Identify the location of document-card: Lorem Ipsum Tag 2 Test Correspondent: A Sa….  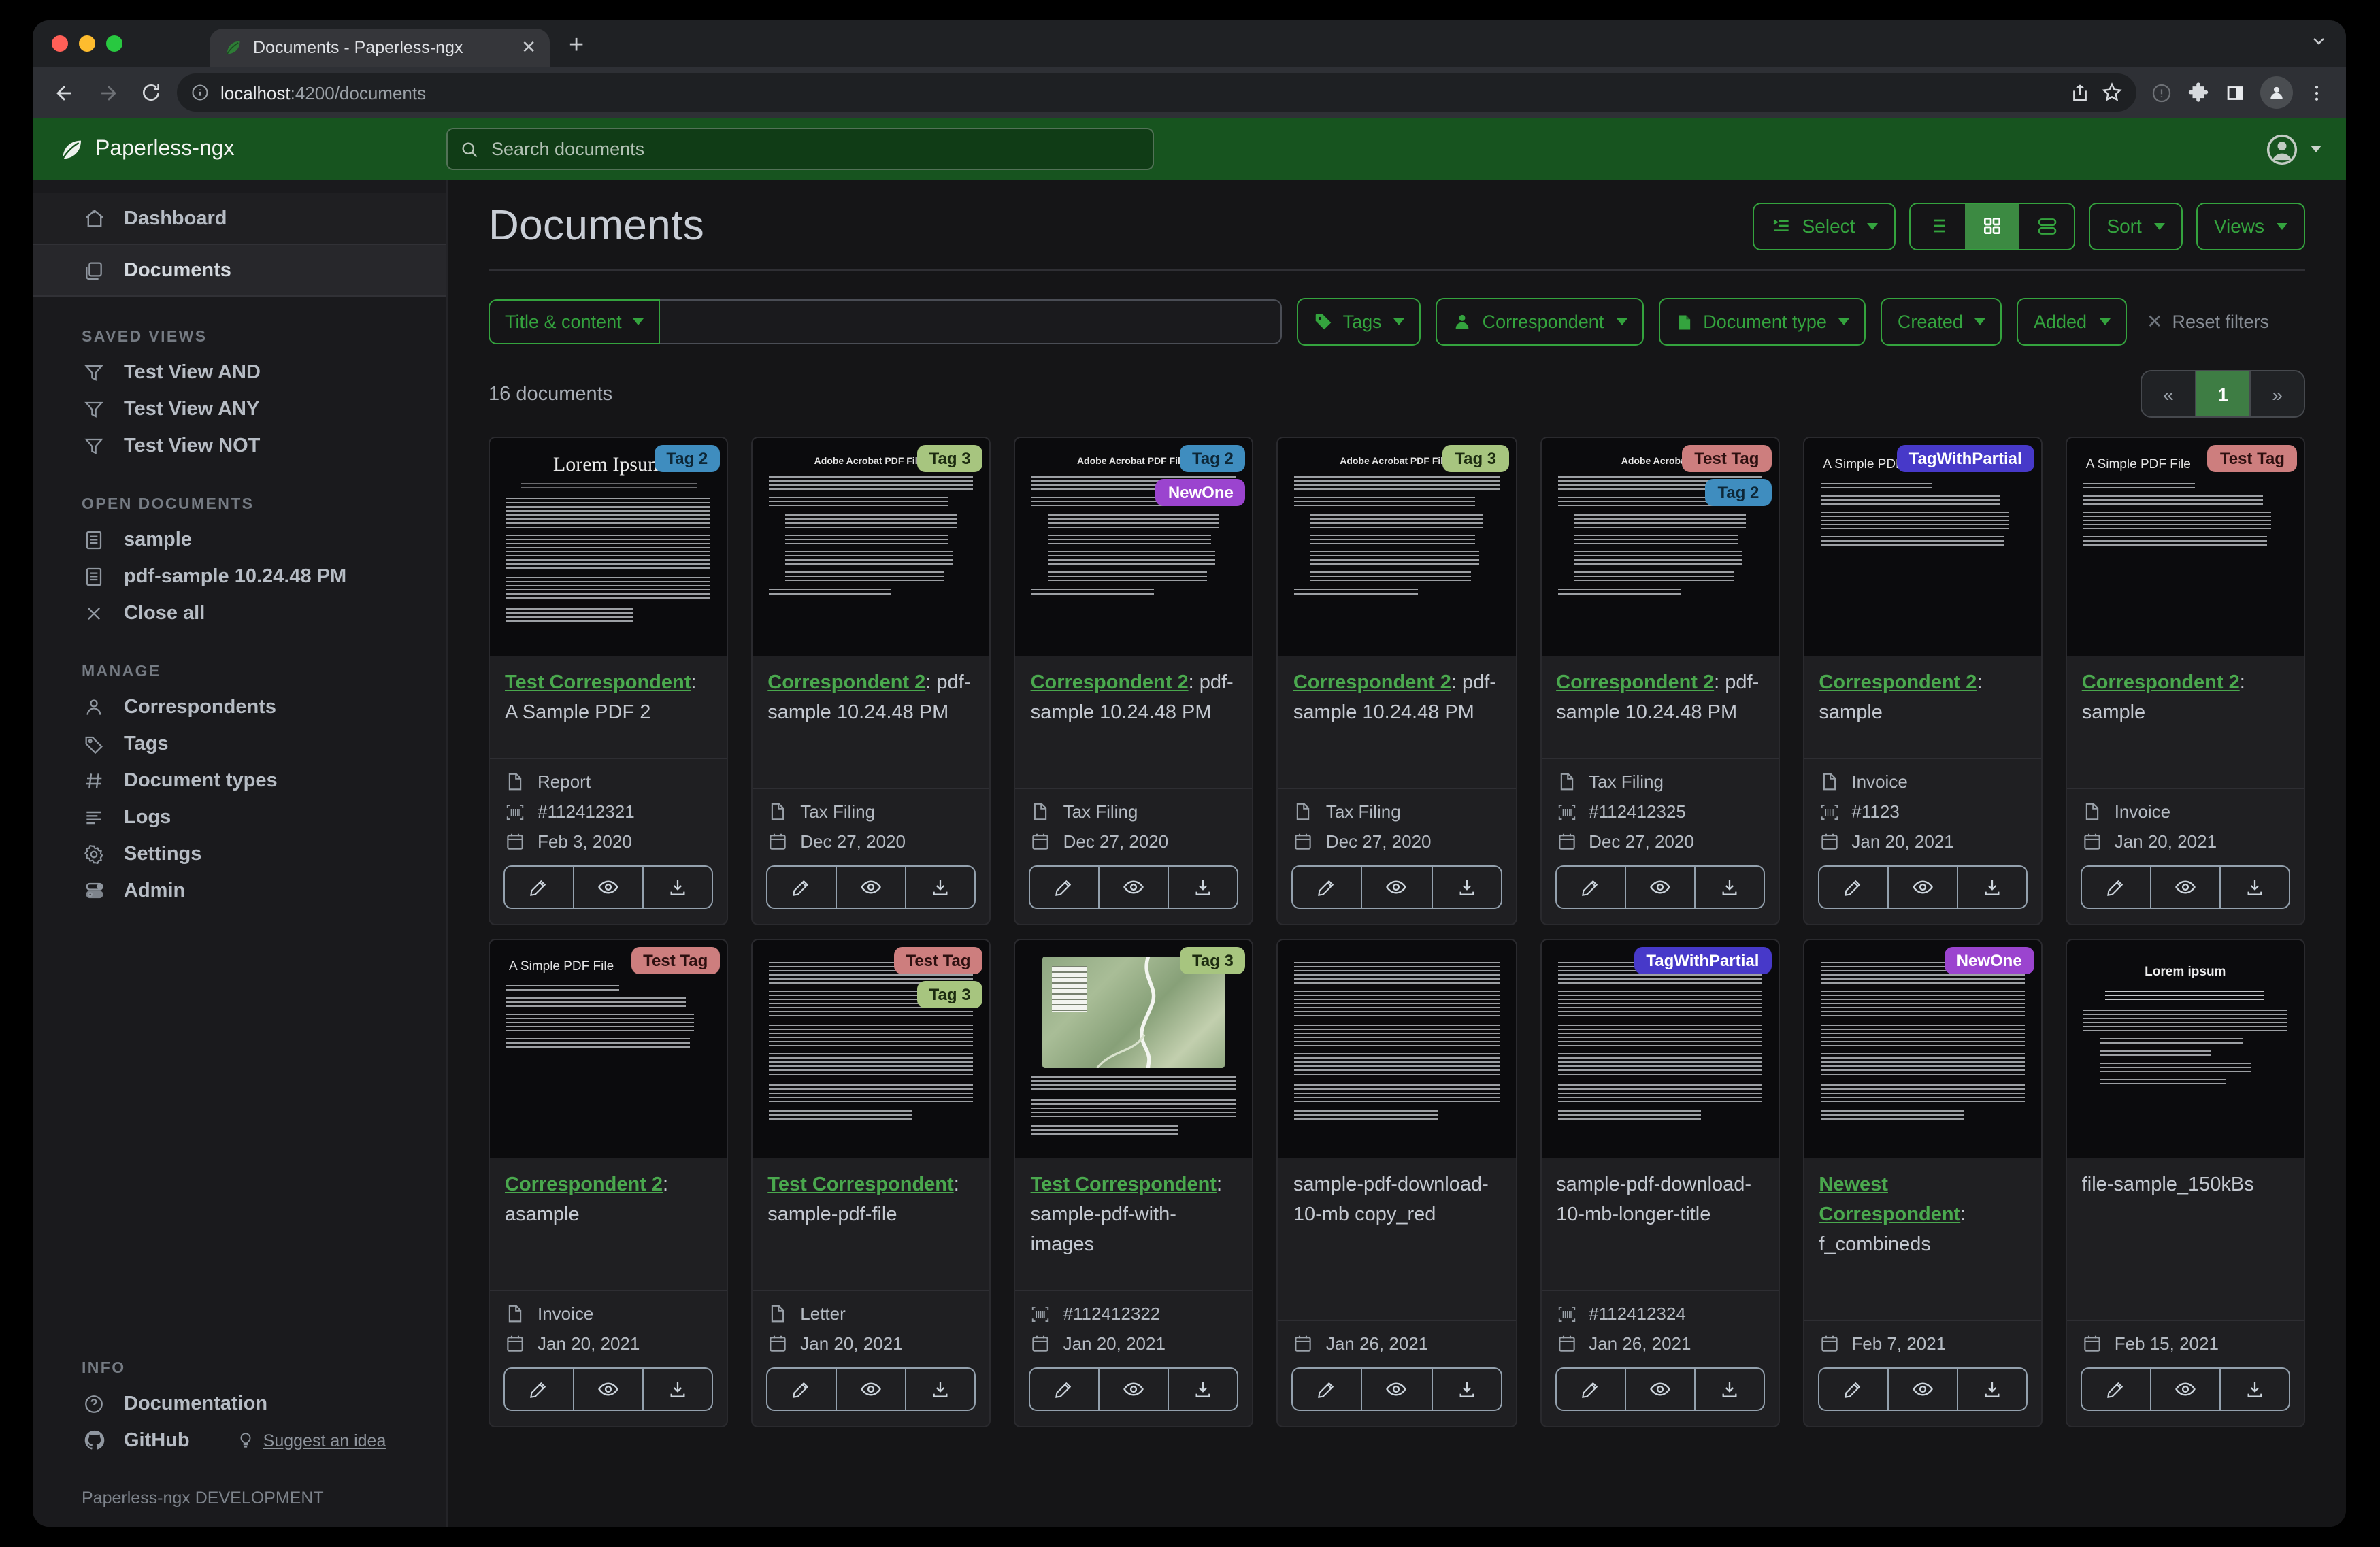
(609, 681).